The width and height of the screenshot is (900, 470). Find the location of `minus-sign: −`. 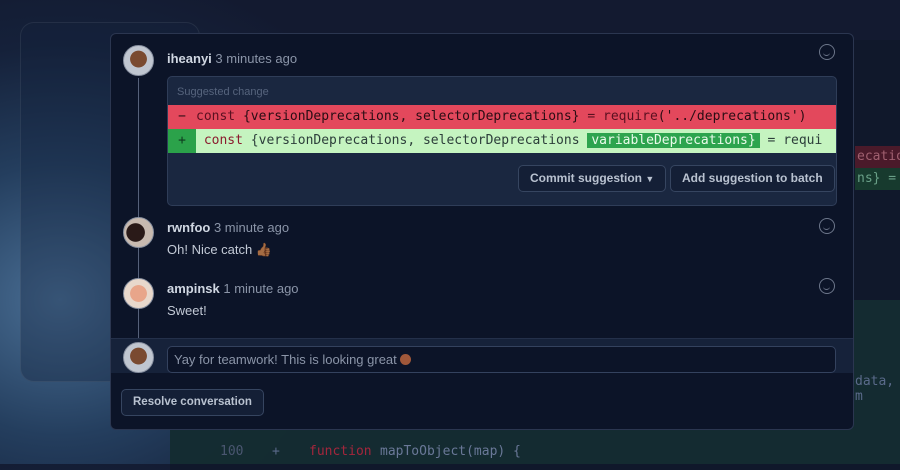

minus-sign: − is located at coordinates (182, 116).